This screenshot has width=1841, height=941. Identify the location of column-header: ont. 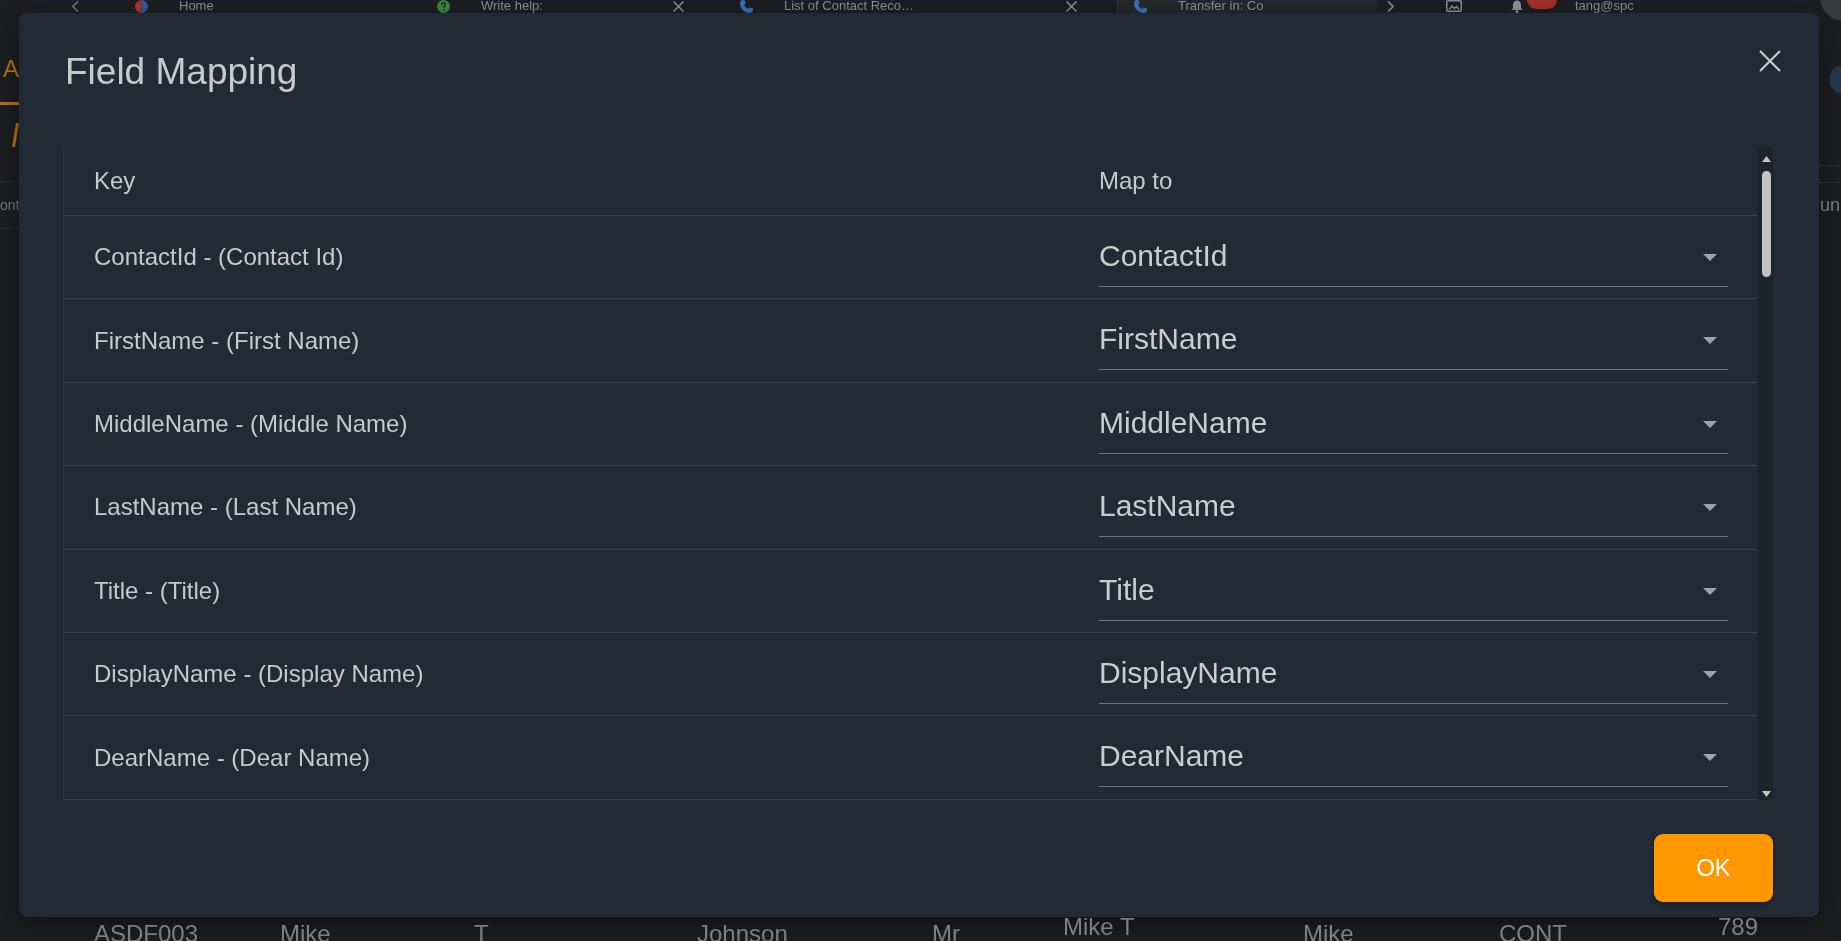
(9, 205).